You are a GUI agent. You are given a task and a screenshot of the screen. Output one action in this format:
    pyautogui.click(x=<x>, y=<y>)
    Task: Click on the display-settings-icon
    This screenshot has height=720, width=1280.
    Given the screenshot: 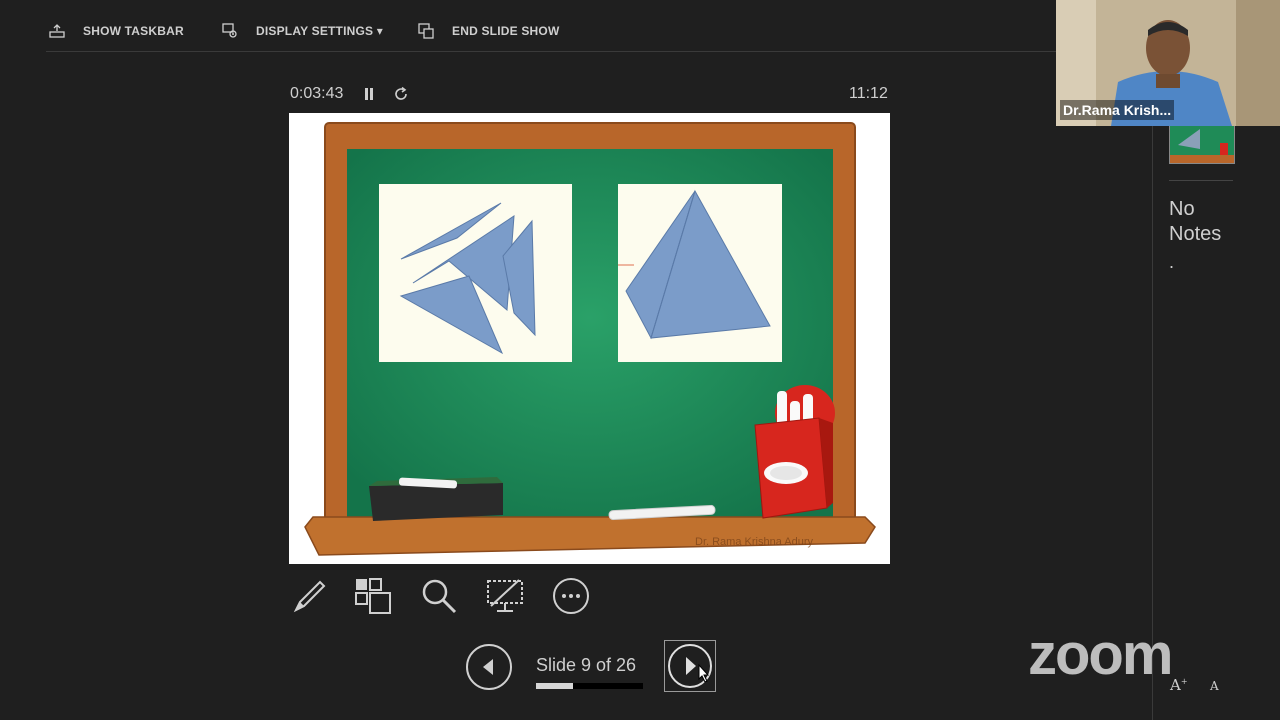 What is the action you would take?
    pyautogui.click(x=229, y=30)
    